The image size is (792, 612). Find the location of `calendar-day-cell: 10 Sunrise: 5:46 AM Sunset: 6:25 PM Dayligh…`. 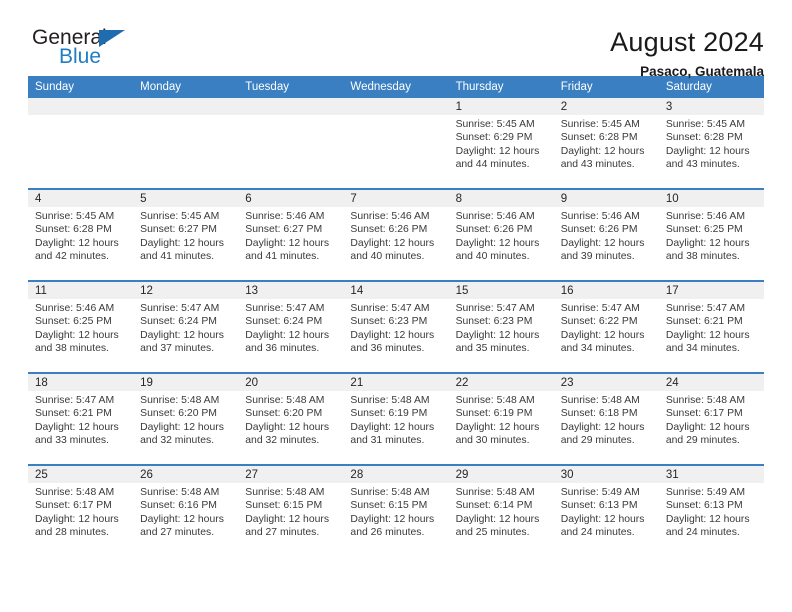

calendar-day-cell: 10 Sunrise: 5:46 AM Sunset: 6:25 PM Dayligh… is located at coordinates (711, 234).